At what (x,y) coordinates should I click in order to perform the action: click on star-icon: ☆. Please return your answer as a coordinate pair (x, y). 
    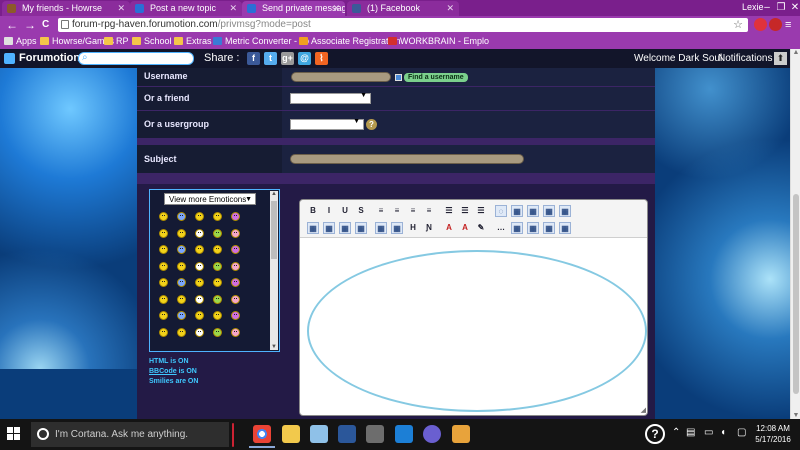
    Looking at the image, I should click on (738, 24).